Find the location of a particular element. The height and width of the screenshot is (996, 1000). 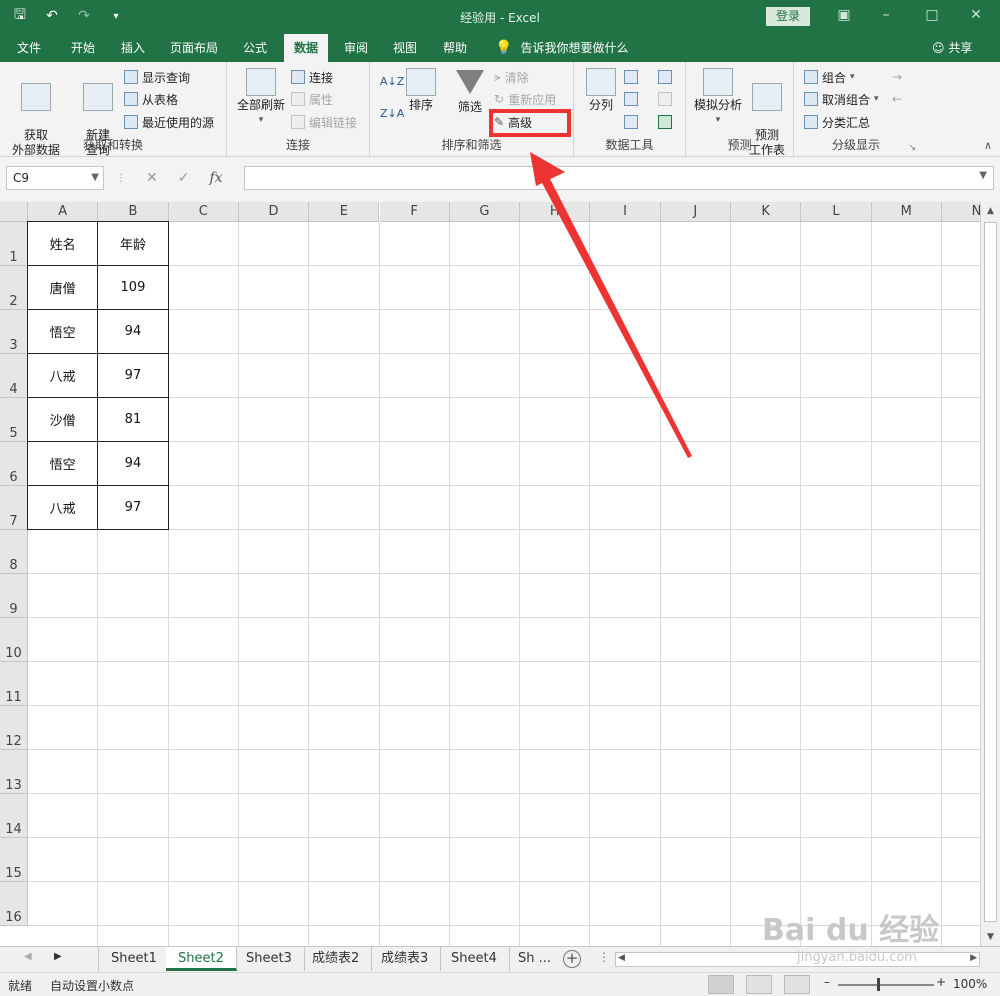

row-header: 1 is located at coordinates (14, 244).